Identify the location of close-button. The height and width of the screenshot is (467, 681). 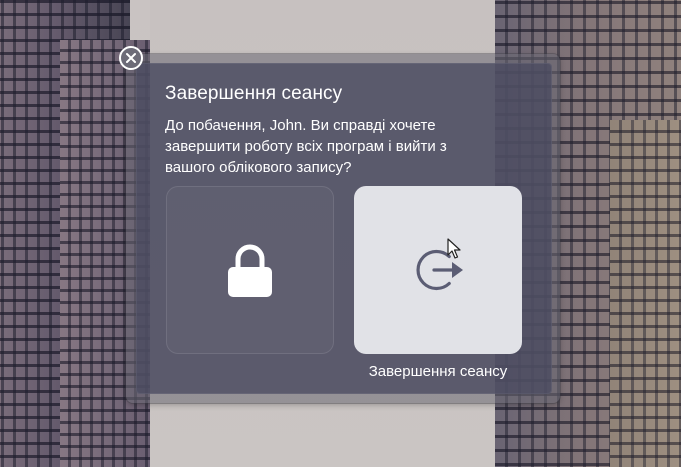
(131, 58).